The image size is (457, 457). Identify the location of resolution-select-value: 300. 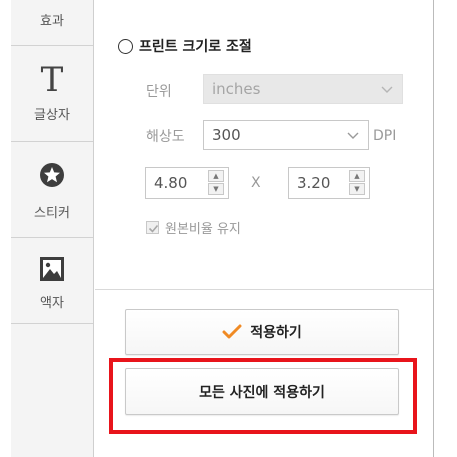
(226, 135).